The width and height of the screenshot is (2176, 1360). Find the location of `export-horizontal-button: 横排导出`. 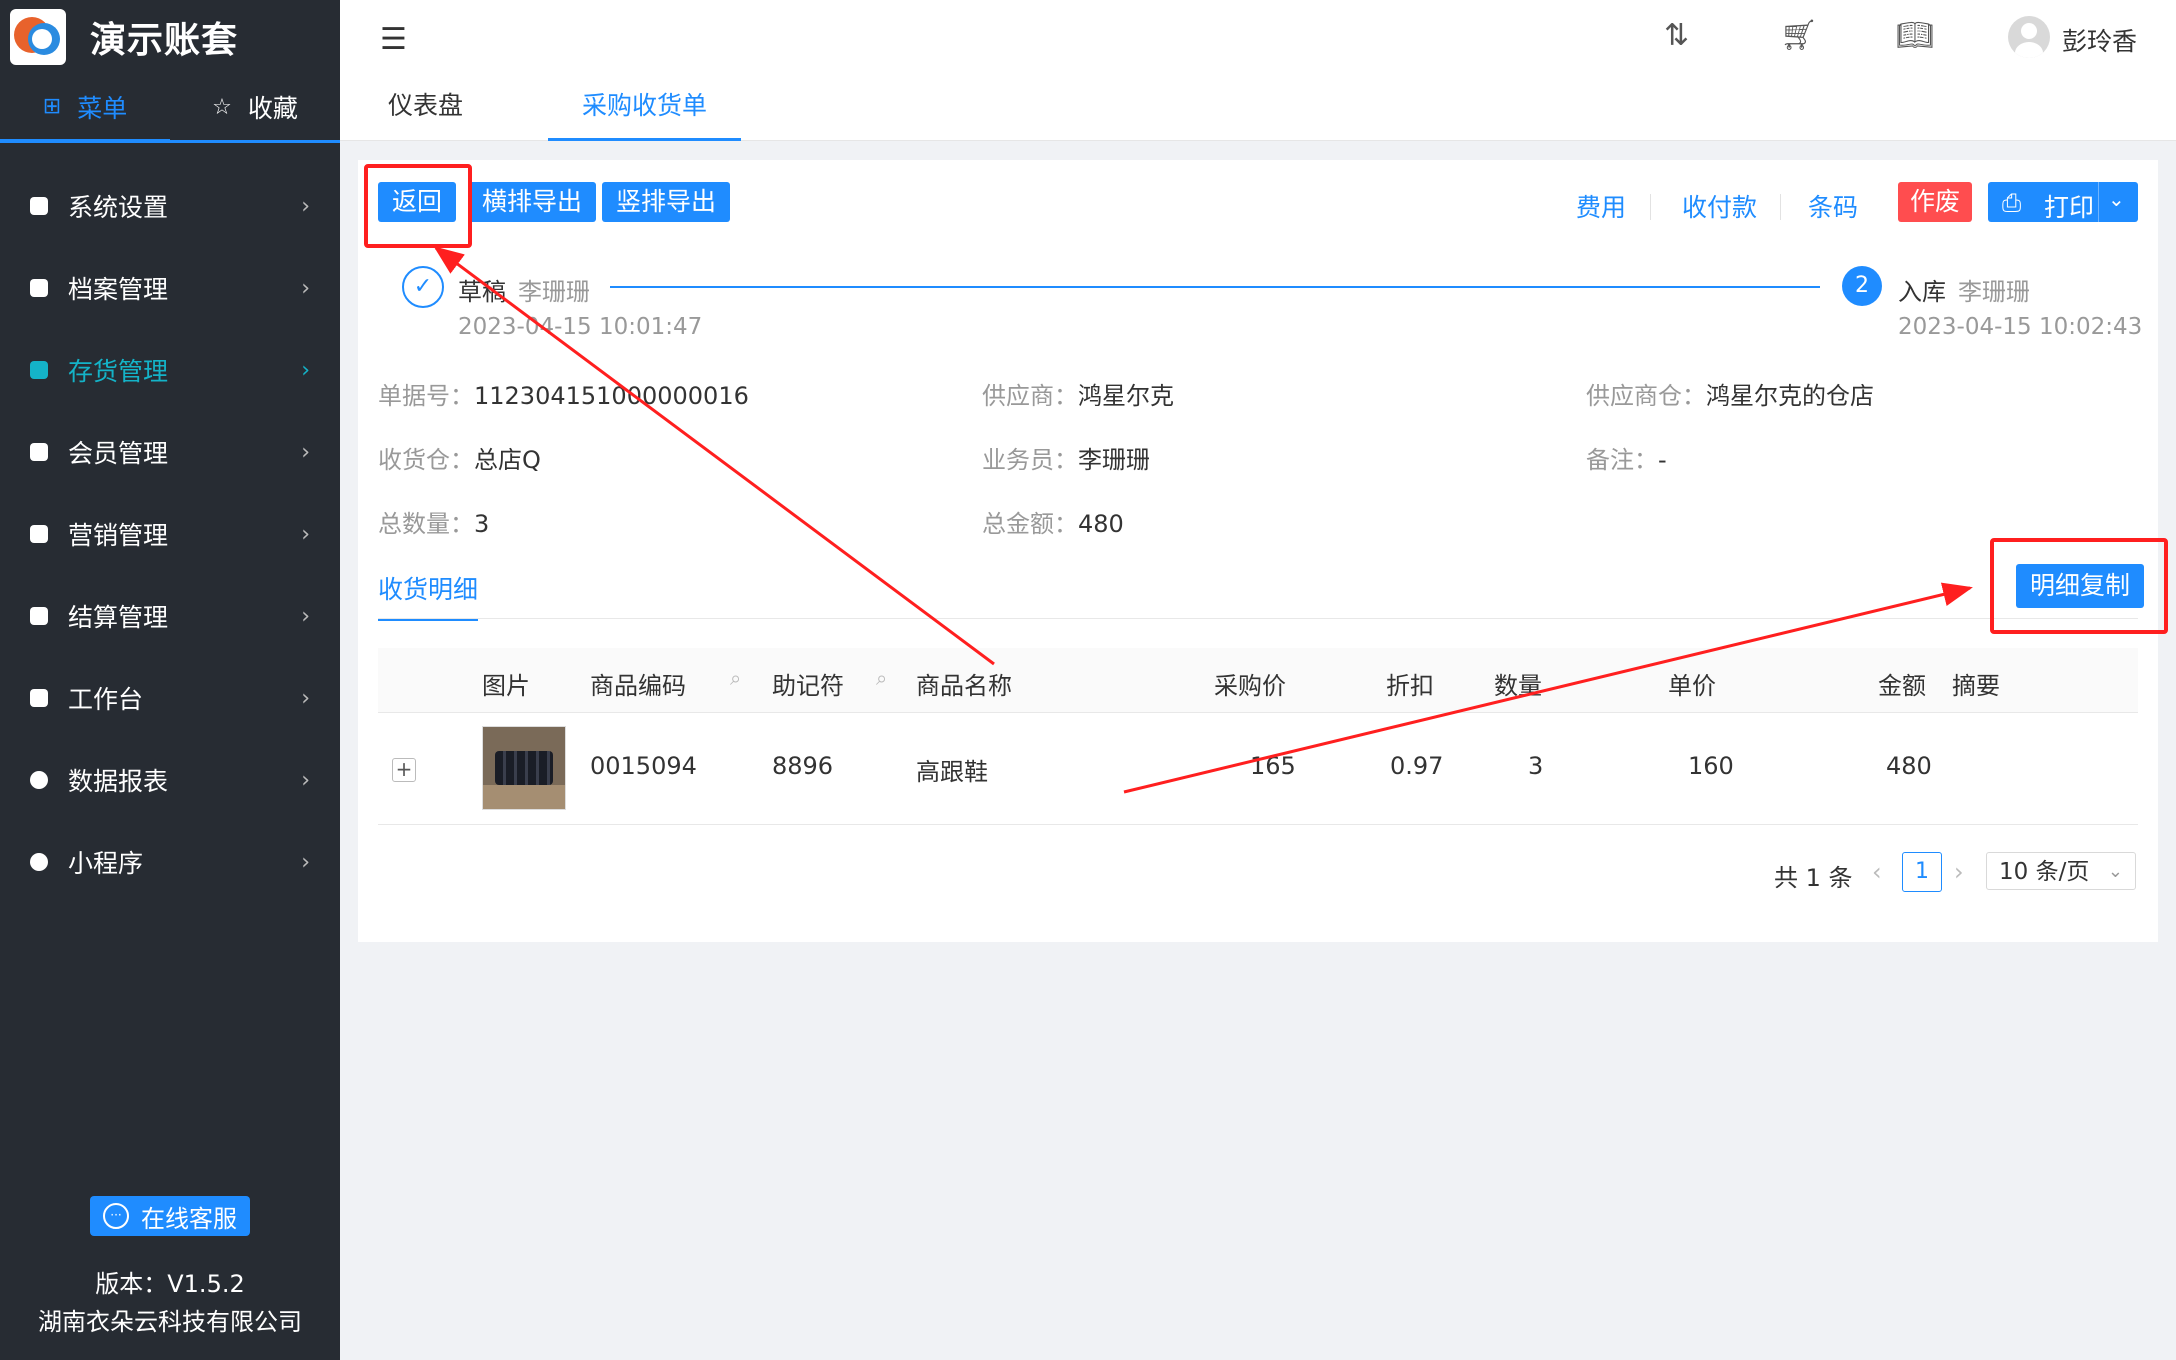

export-horizontal-button: 横排导出 is located at coordinates (532, 202).